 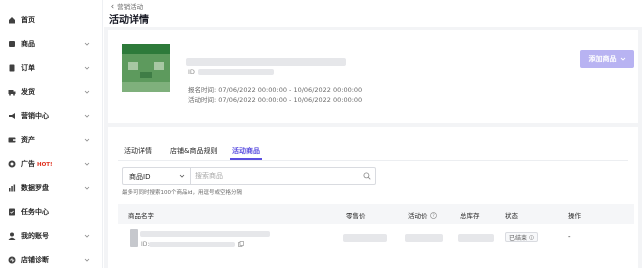 I want to click on product-icon, so click(x=12, y=44).